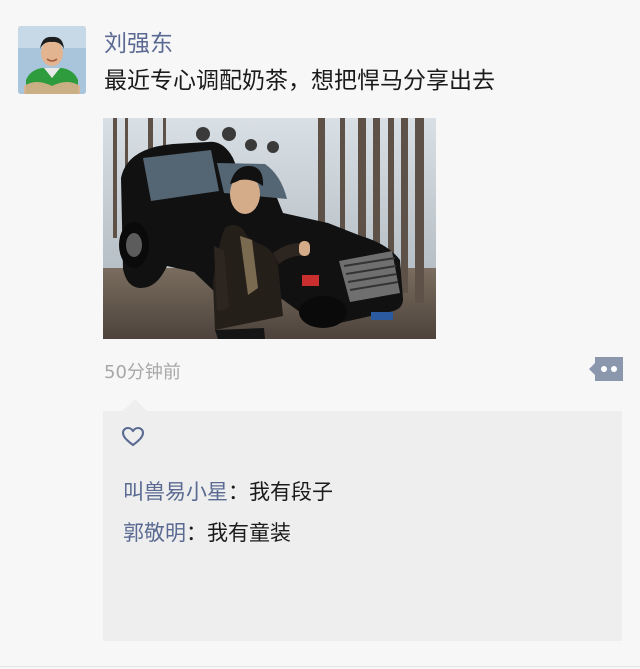  I want to click on comment-item: 郭敬明：我有童装, so click(207, 533).